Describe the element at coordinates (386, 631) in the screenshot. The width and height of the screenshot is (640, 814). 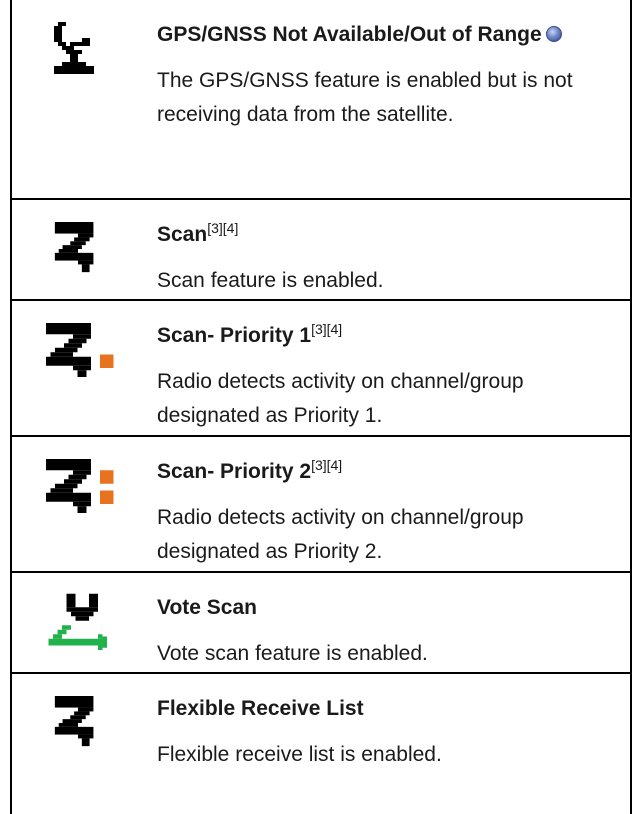
I see `description-cell: Vote Scan Vote scan feature is enabled.` at that location.